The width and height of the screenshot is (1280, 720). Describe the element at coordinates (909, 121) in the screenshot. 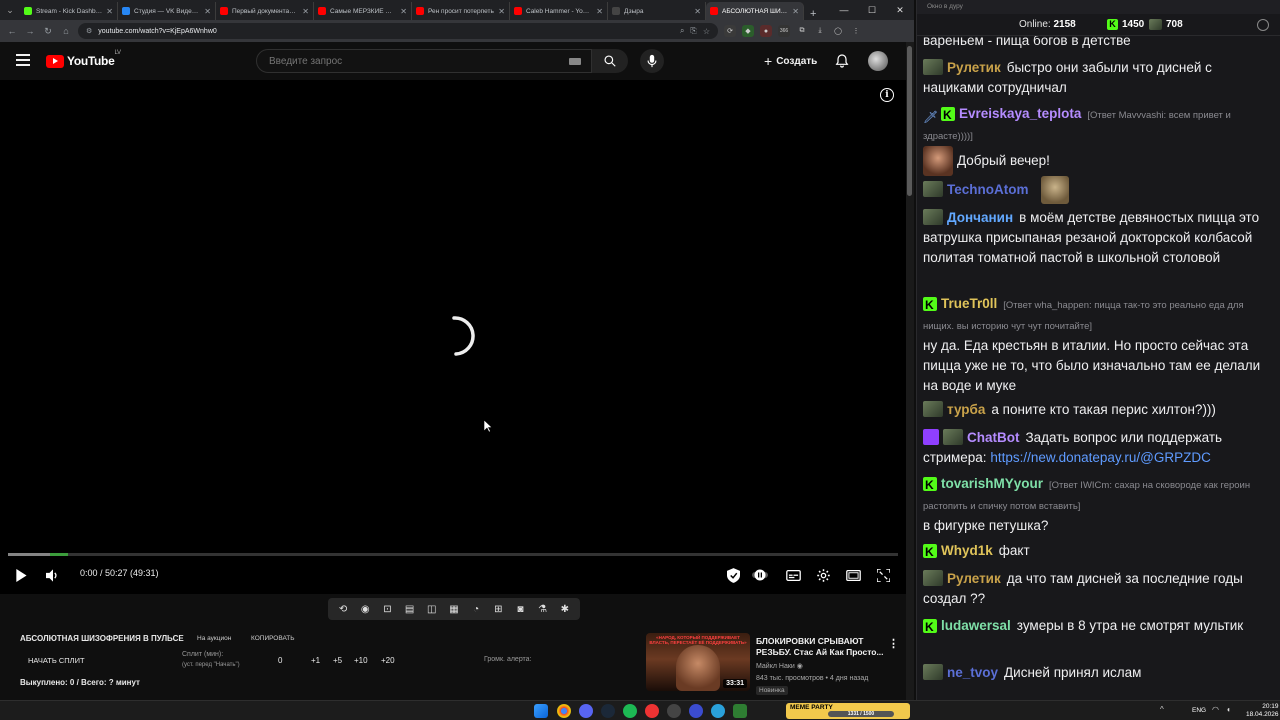

I see `scrollbar-thumb` at that location.